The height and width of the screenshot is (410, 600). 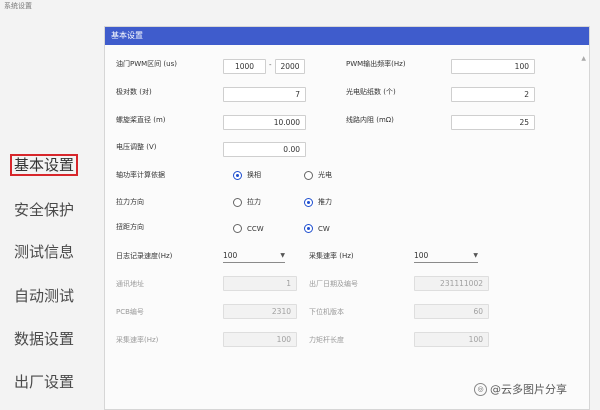 I want to click on window-title: 系统设置, so click(x=18, y=6).